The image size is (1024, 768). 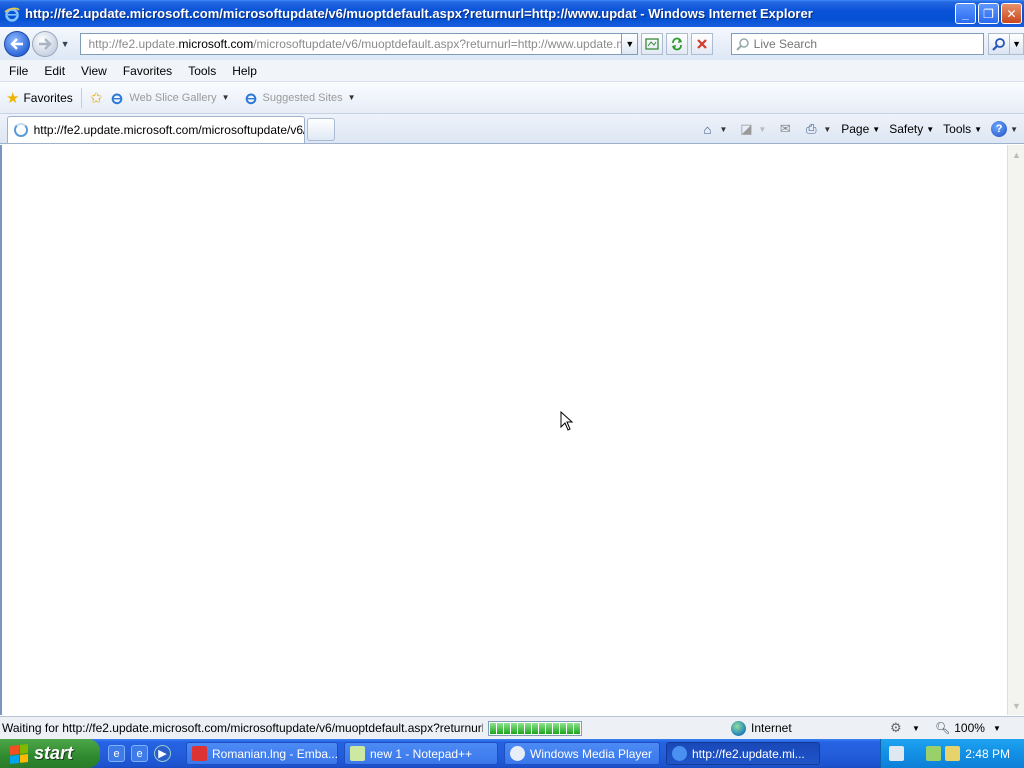 I want to click on start-button: start, so click(x=50, y=753).